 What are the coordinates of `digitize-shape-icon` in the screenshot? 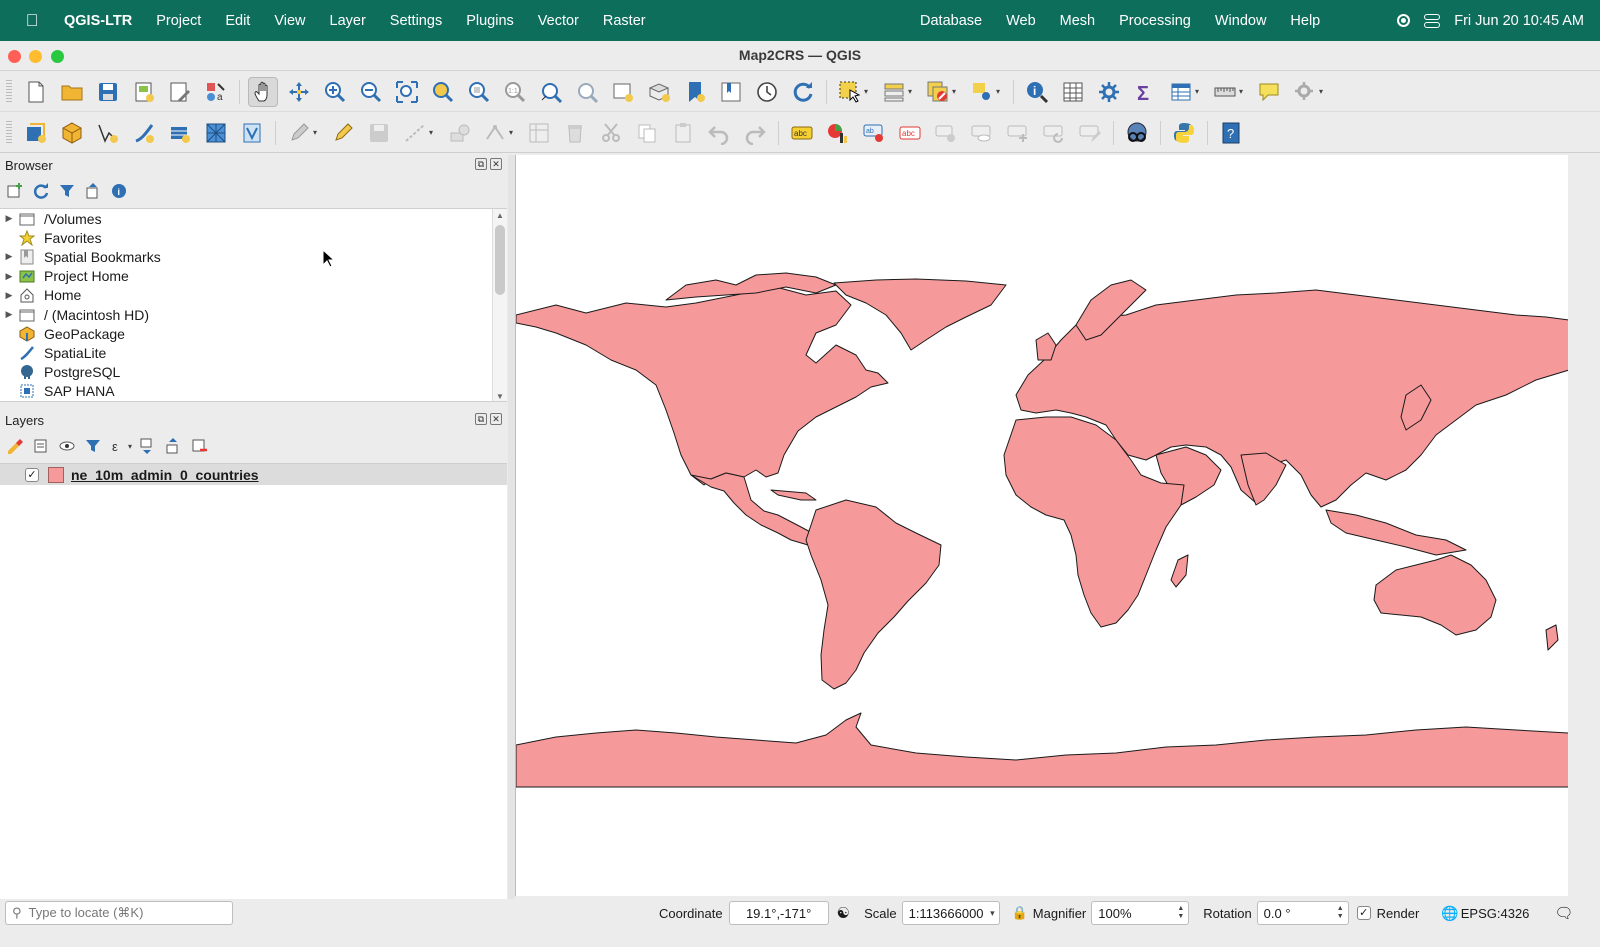 It's located at (459, 133).